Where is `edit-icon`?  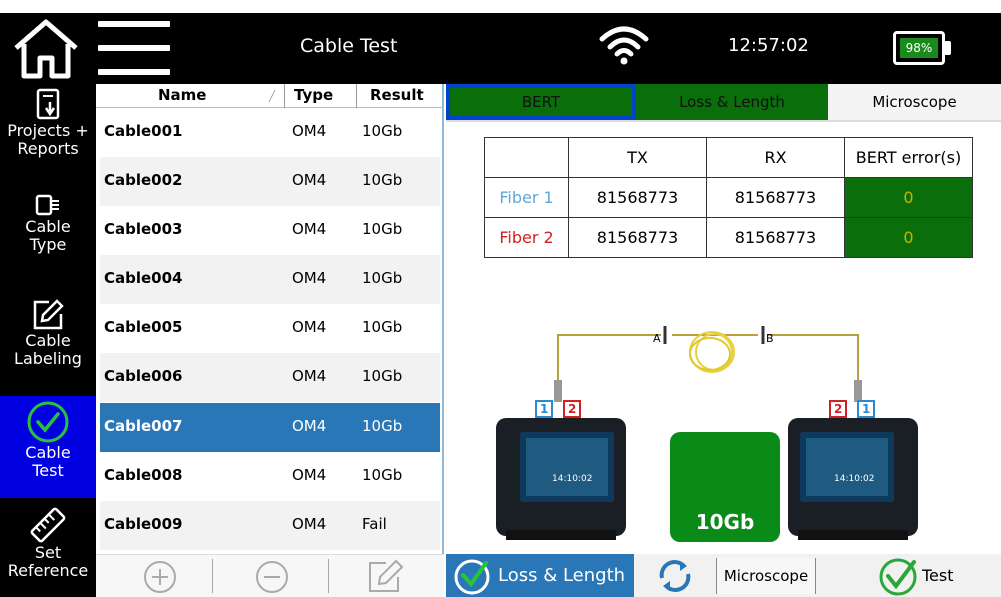
edit-icon is located at coordinates (48, 314).